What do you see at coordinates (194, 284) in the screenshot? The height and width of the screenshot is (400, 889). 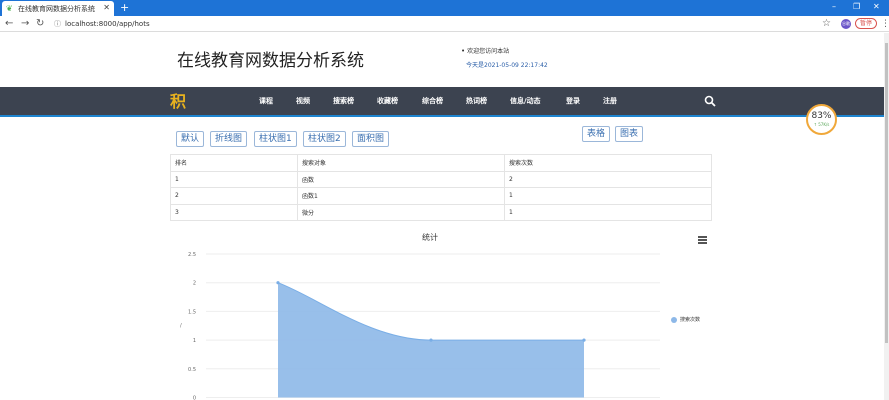 I see `y-tick-label: 2` at bounding box center [194, 284].